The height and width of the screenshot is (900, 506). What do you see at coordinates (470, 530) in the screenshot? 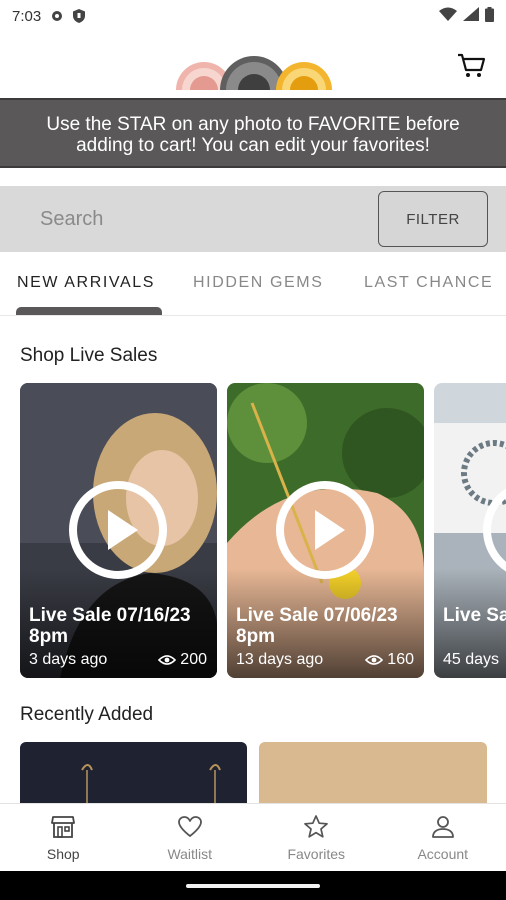
I see `live-sale-card: Live Sale 7pm 45 days` at bounding box center [470, 530].